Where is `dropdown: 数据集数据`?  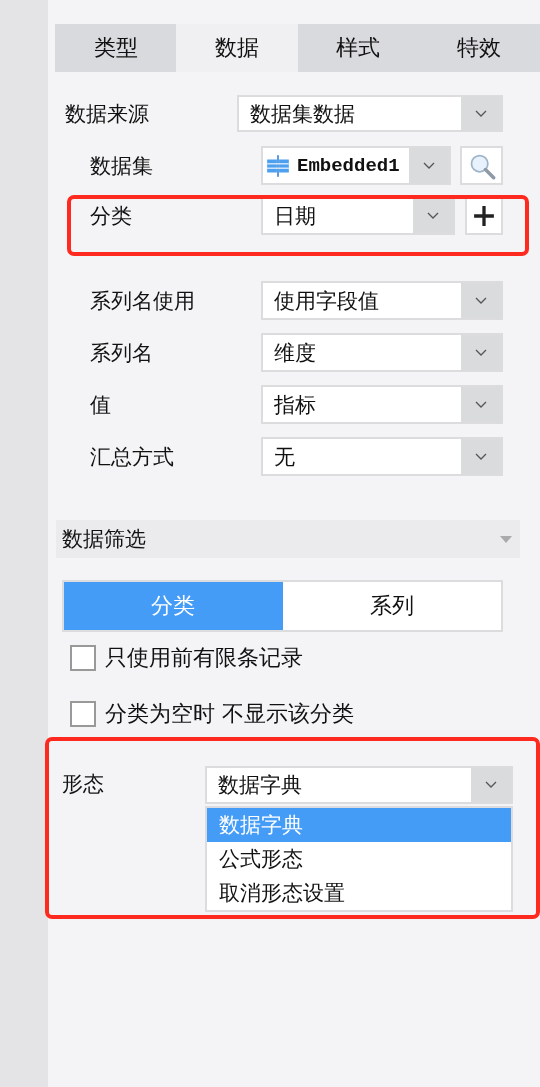 dropdown: 数据集数据 is located at coordinates (370, 113).